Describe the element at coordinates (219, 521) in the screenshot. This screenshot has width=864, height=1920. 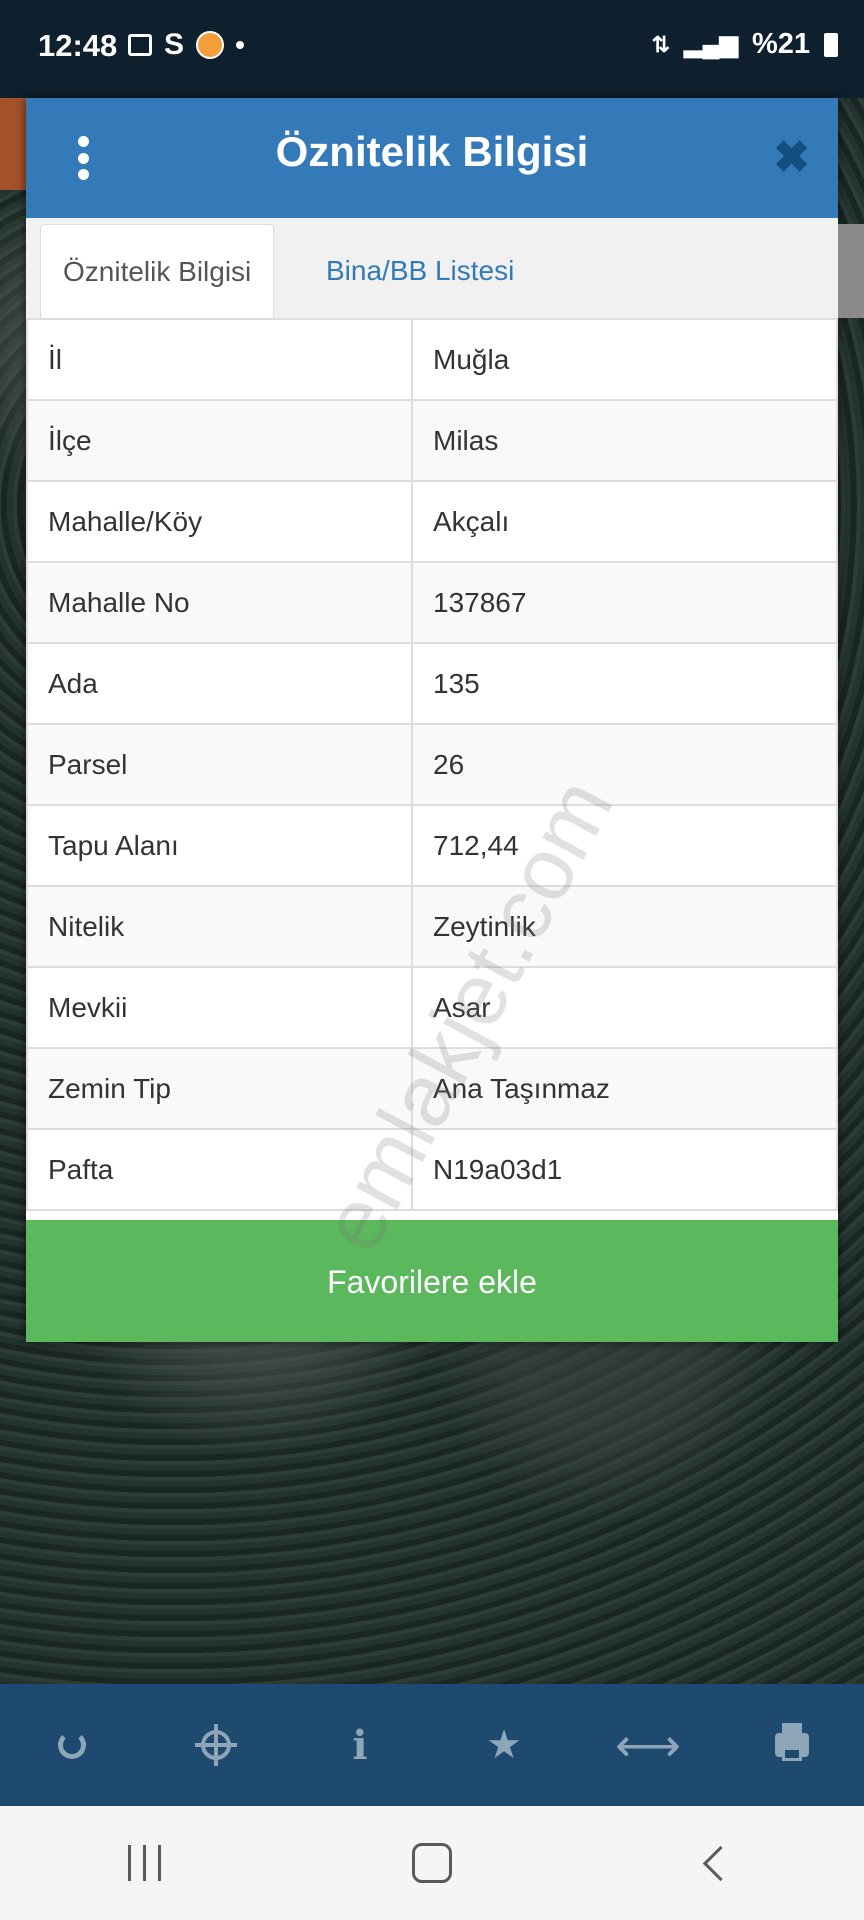
I see `row-key: Mahalle/Köy` at that location.